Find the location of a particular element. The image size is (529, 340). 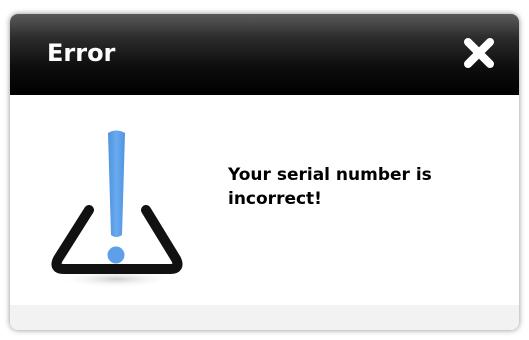

close-icon is located at coordinates (479, 53).